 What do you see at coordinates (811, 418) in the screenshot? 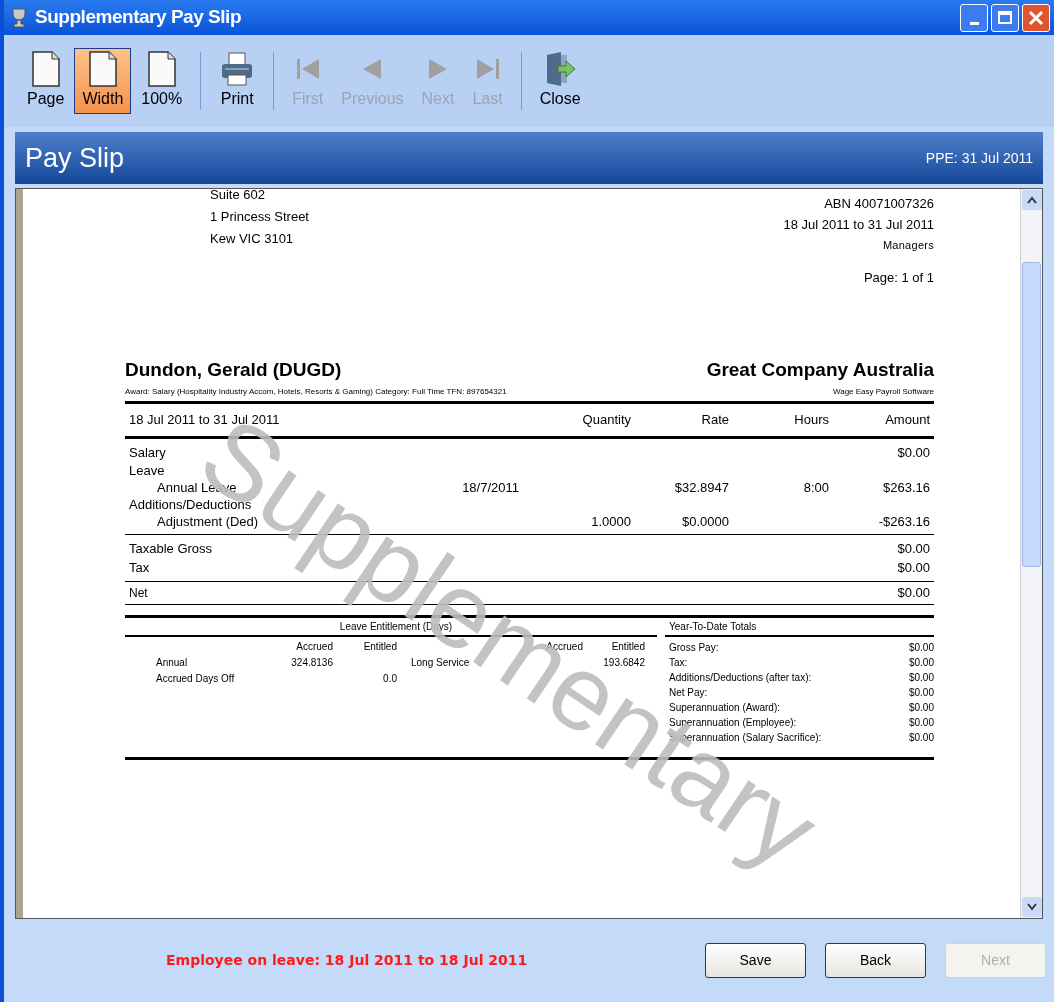
I see `column-header: Hours` at bounding box center [811, 418].